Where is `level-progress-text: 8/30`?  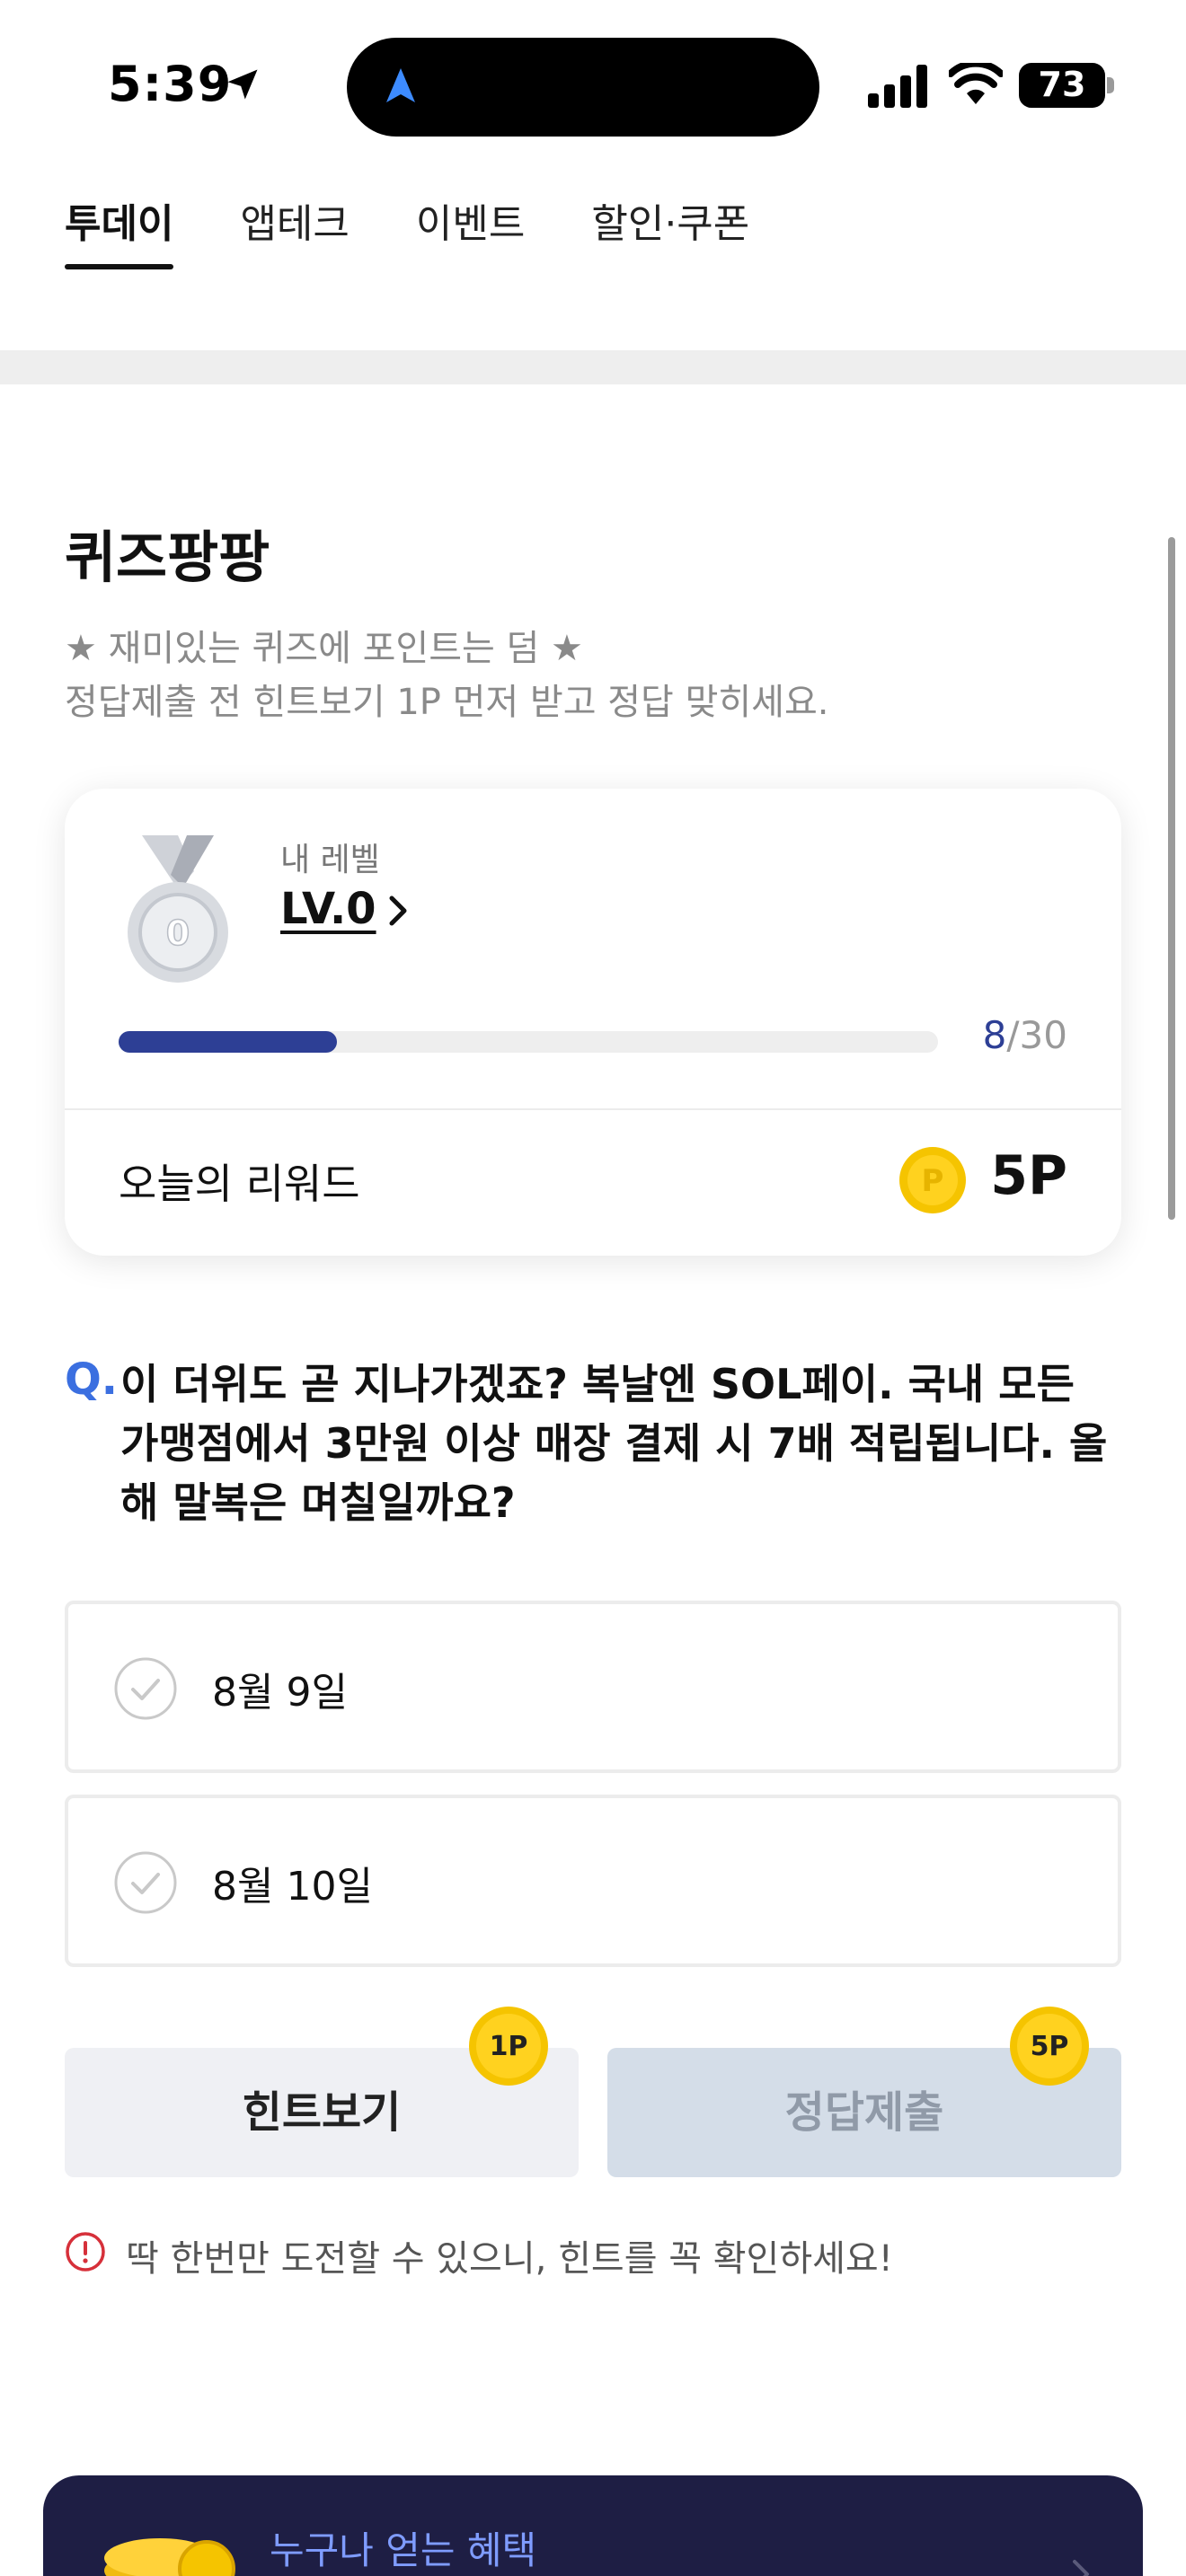
level-progress-text: 8/30 is located at coordinates (1025, 1035).